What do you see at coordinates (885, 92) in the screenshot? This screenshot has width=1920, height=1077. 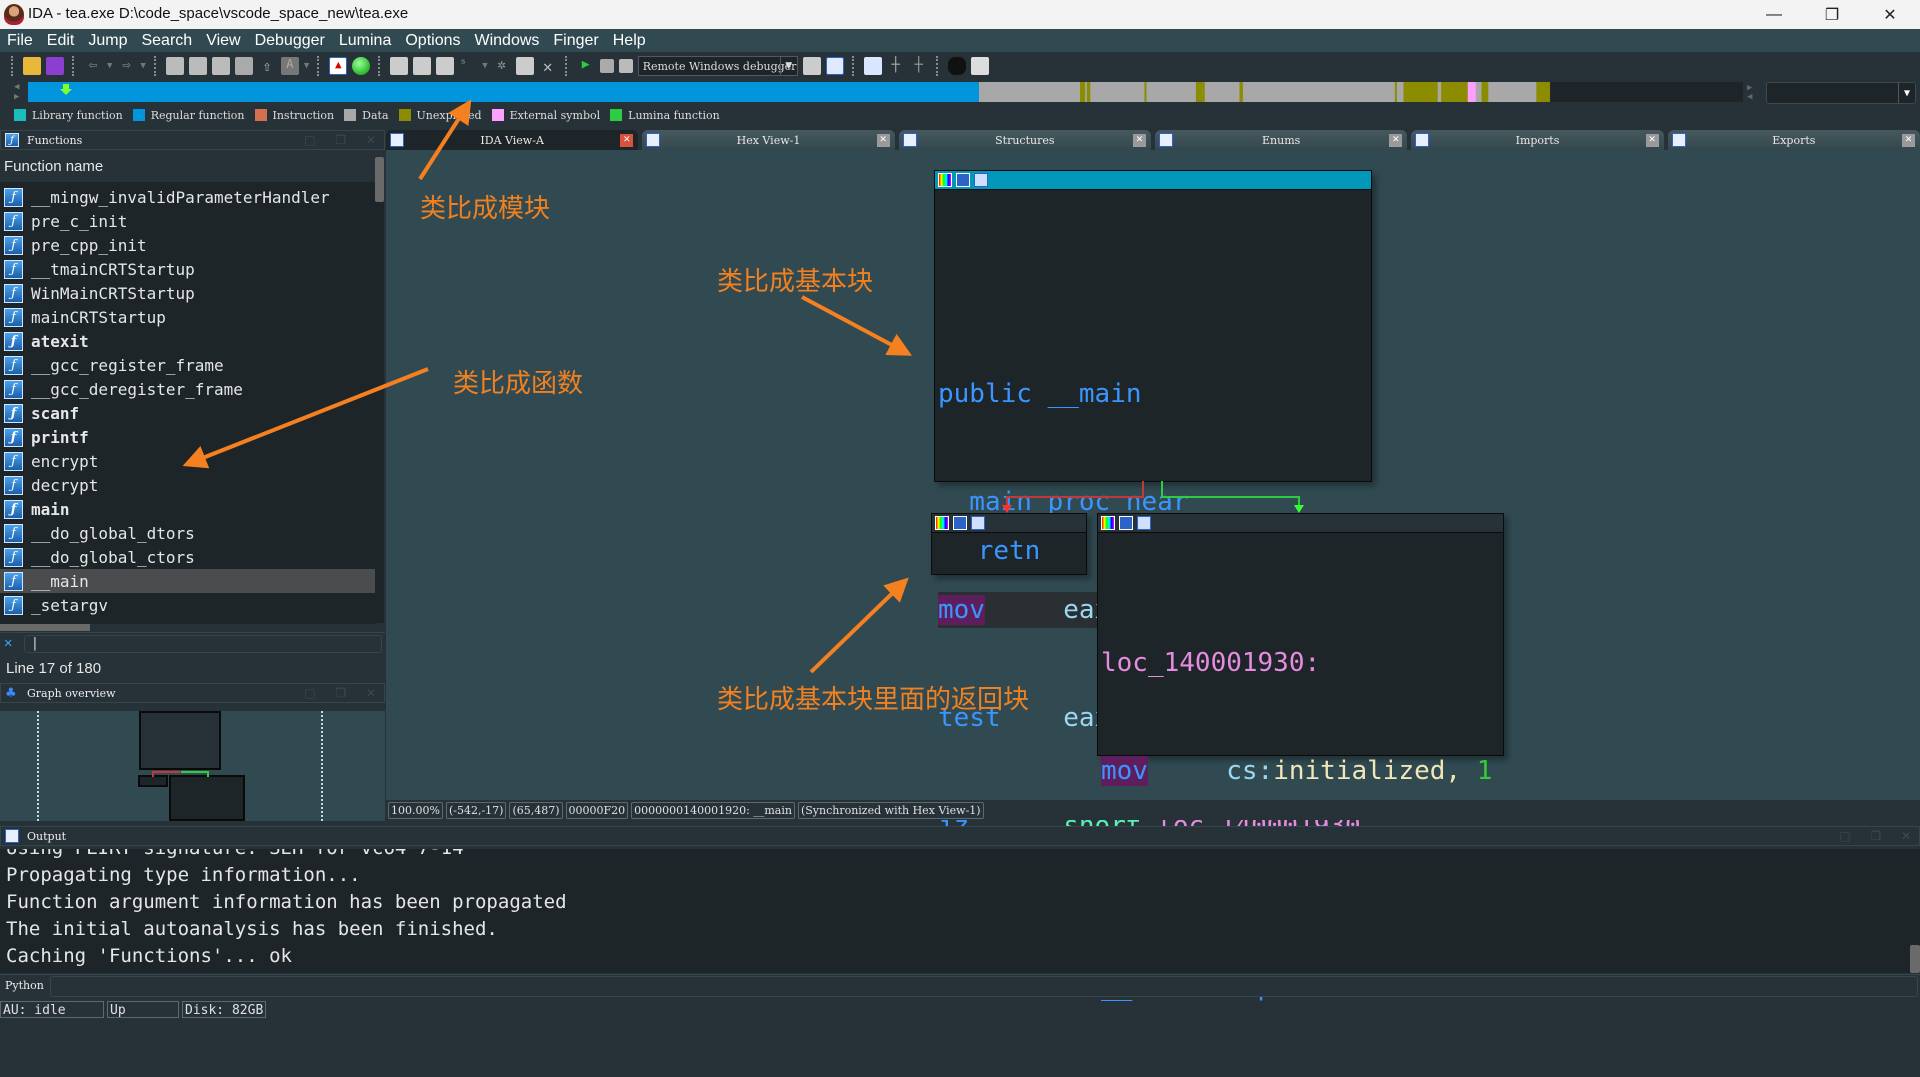 I see `navigation-band` at bounding box center [885, 92].